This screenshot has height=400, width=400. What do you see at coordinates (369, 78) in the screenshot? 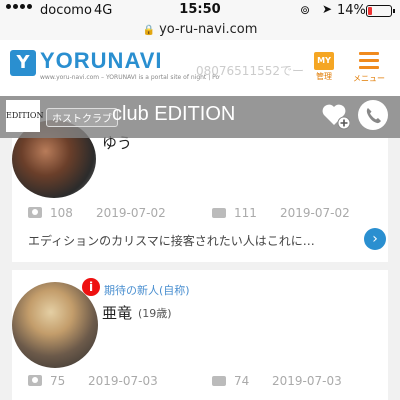
I see `menu-label: メニュー` at bounding box center [369, 78].